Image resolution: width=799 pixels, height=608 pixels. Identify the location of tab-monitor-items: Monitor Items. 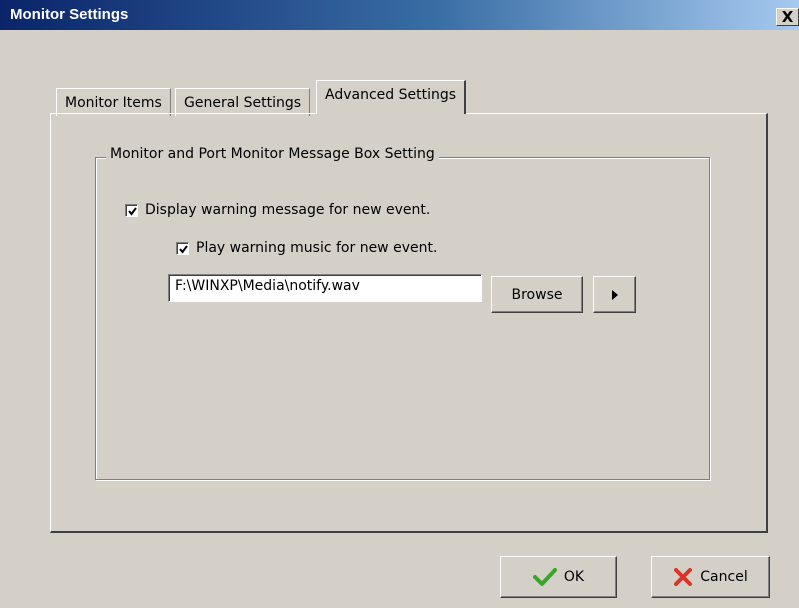
(113, 102).